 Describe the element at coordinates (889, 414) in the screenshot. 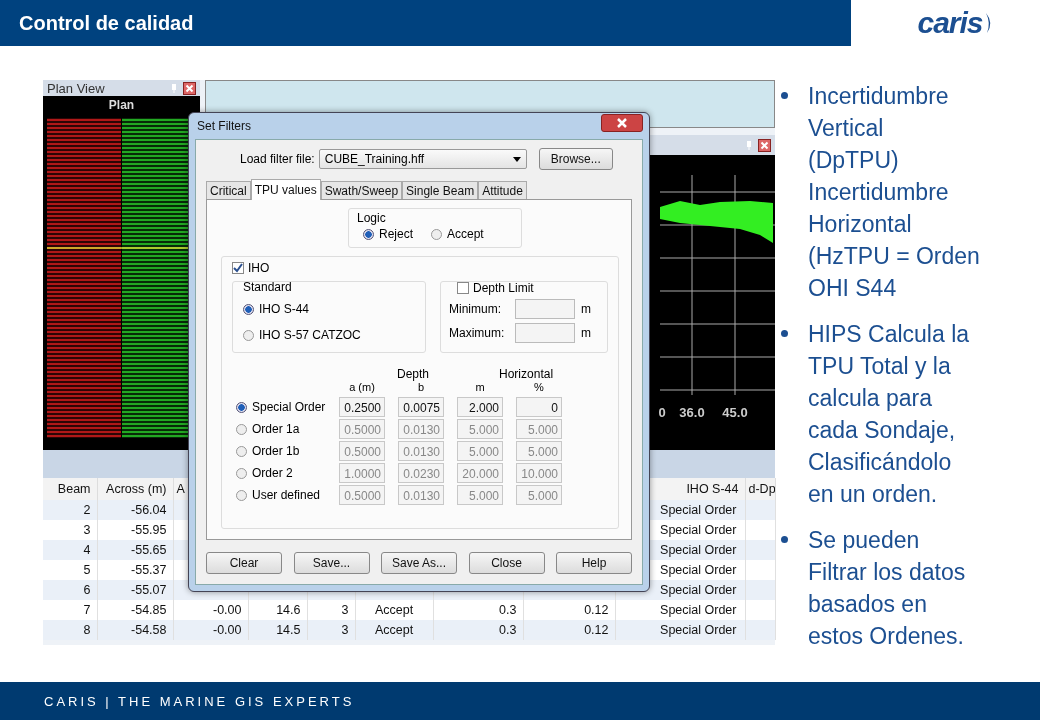

I see `bullet-text: HIPS Calcula la TPU Total y la calcula para cada Sondaje, Clasificándolo en un orden.` at that location.